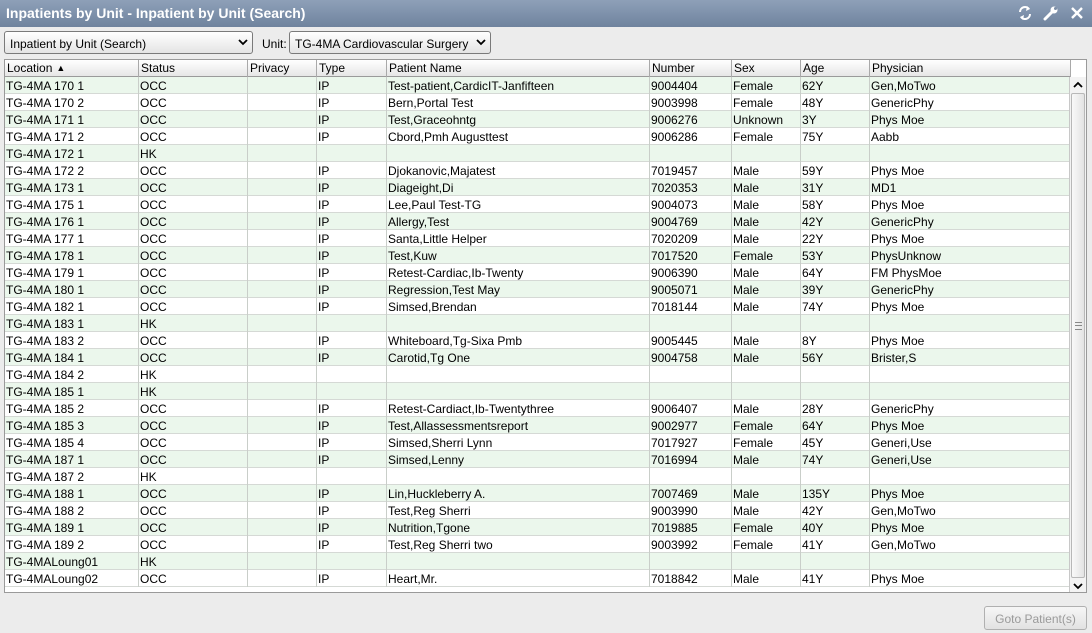  What do you see at coordinates (1025, 13) in the screenshot?
I see `refresh-icon` at bounding box center [1025, 13].